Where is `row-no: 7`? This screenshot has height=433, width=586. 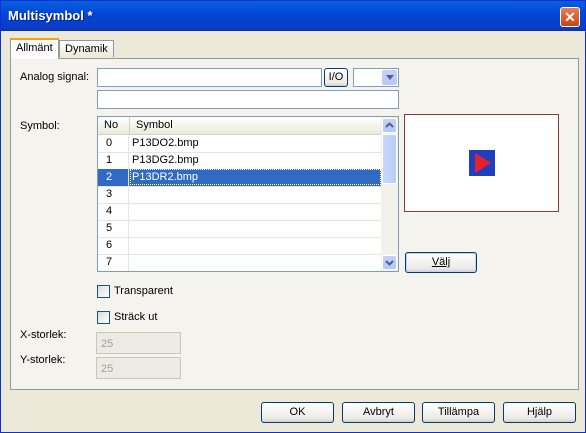 row-no: 7 is located at coordinates (113, 262).